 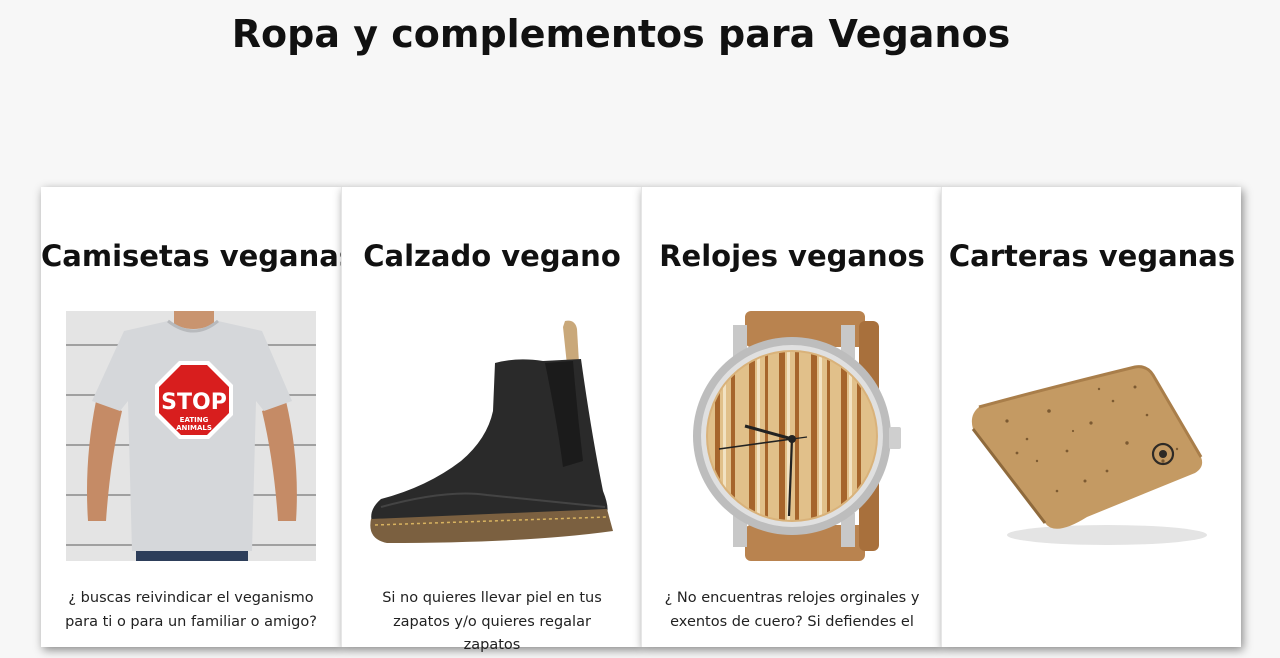 What do you see at coordinates (492, 436) in the screenshot?
I see `vegan-boot-image` at bounding box center [492, 436].